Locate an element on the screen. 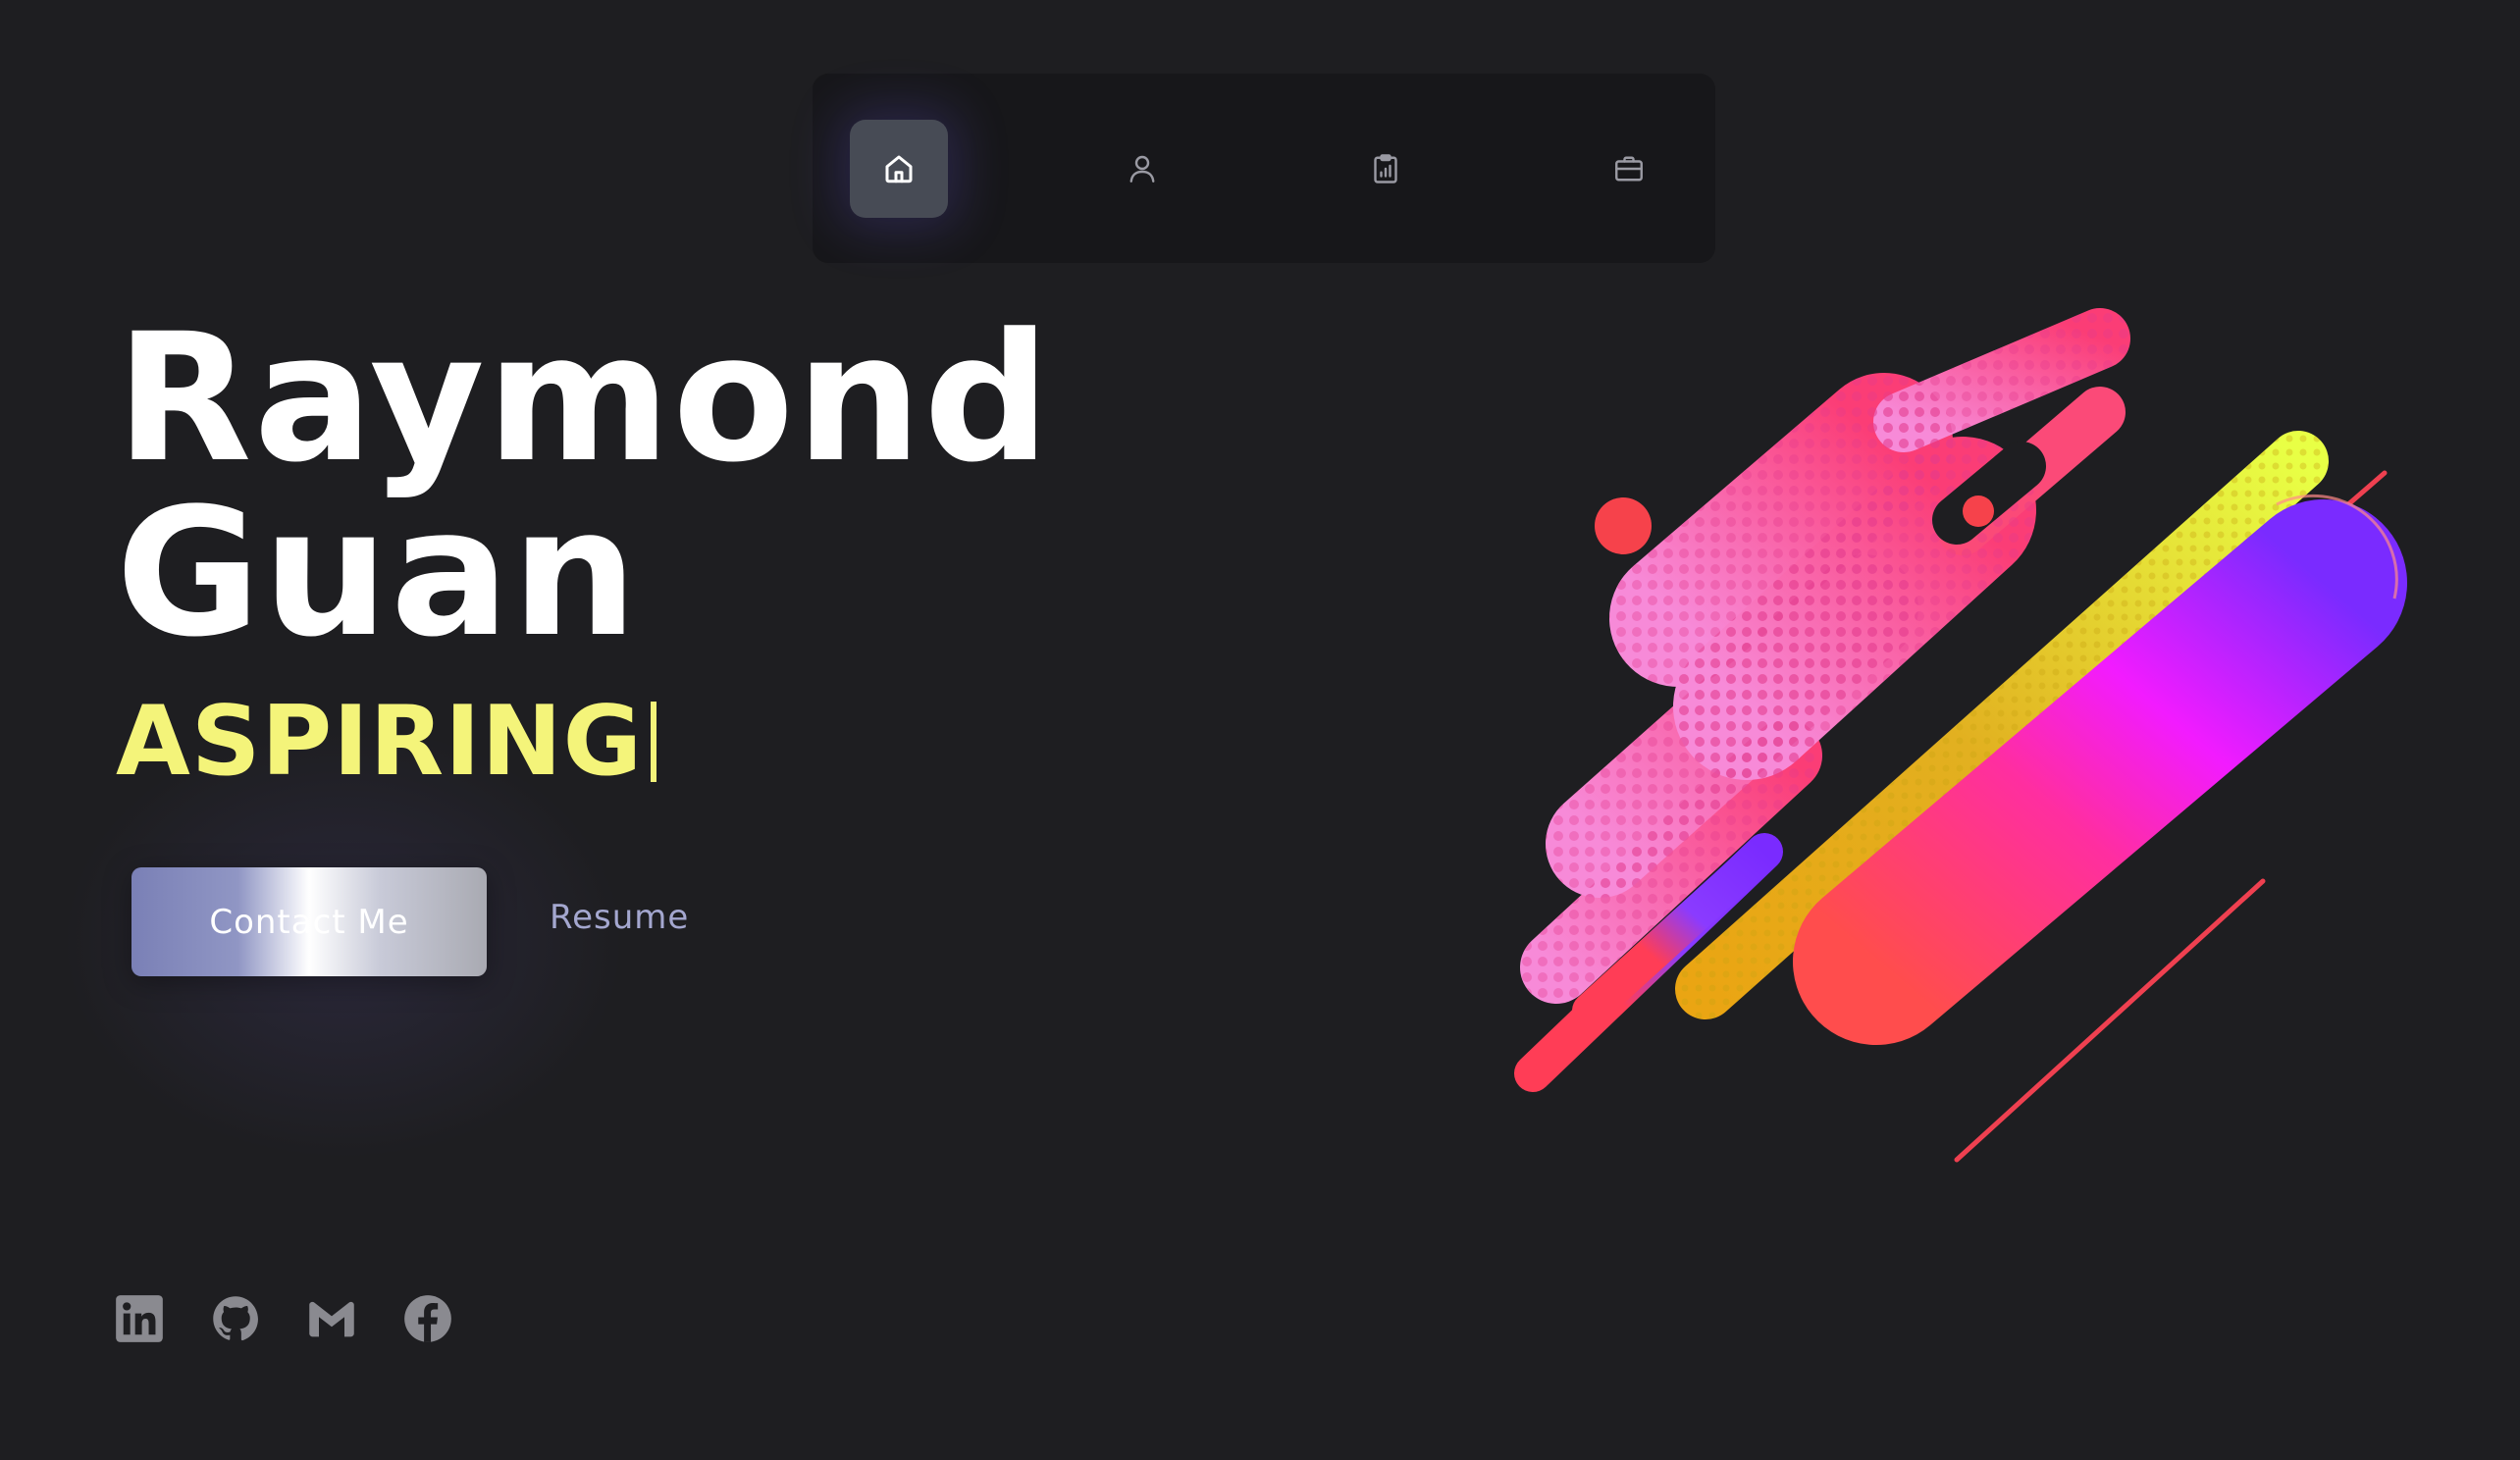 This screenshot has height=1460, width=2520. home-icon is located at coordinates (899, 169).